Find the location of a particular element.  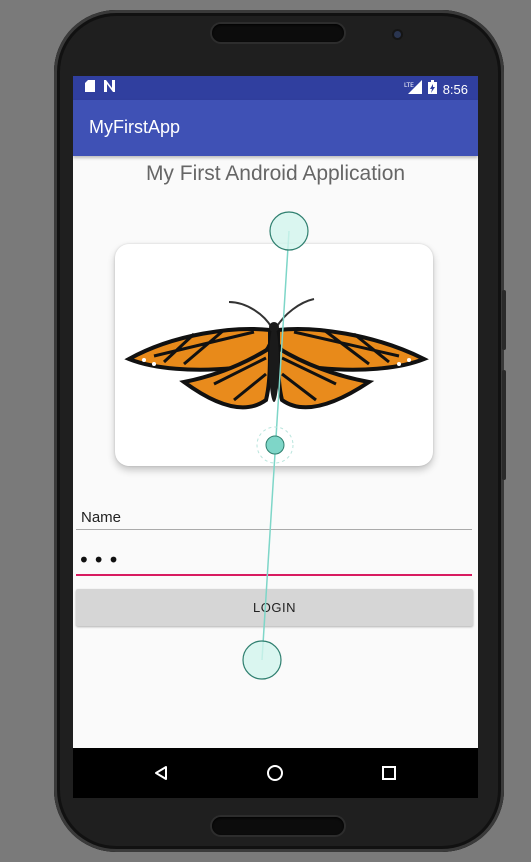

butterfly-image is located at coordinates (276, 354).